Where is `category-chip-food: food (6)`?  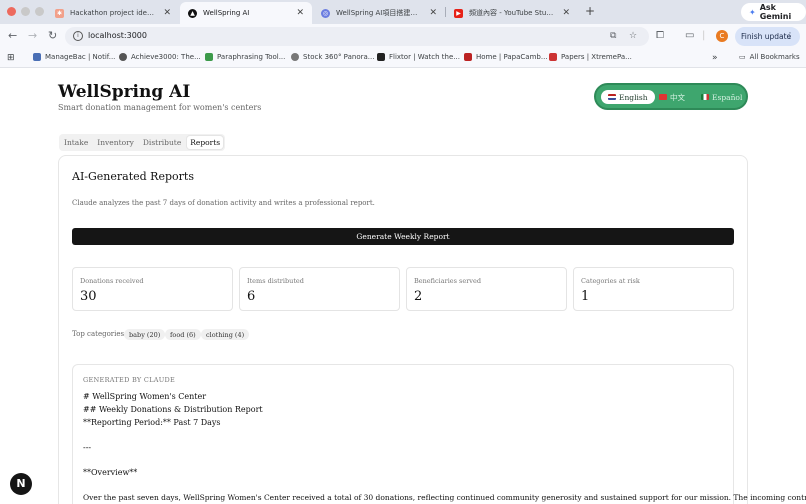 category-chip-food: food (6) is located at coordinates (183, 334).